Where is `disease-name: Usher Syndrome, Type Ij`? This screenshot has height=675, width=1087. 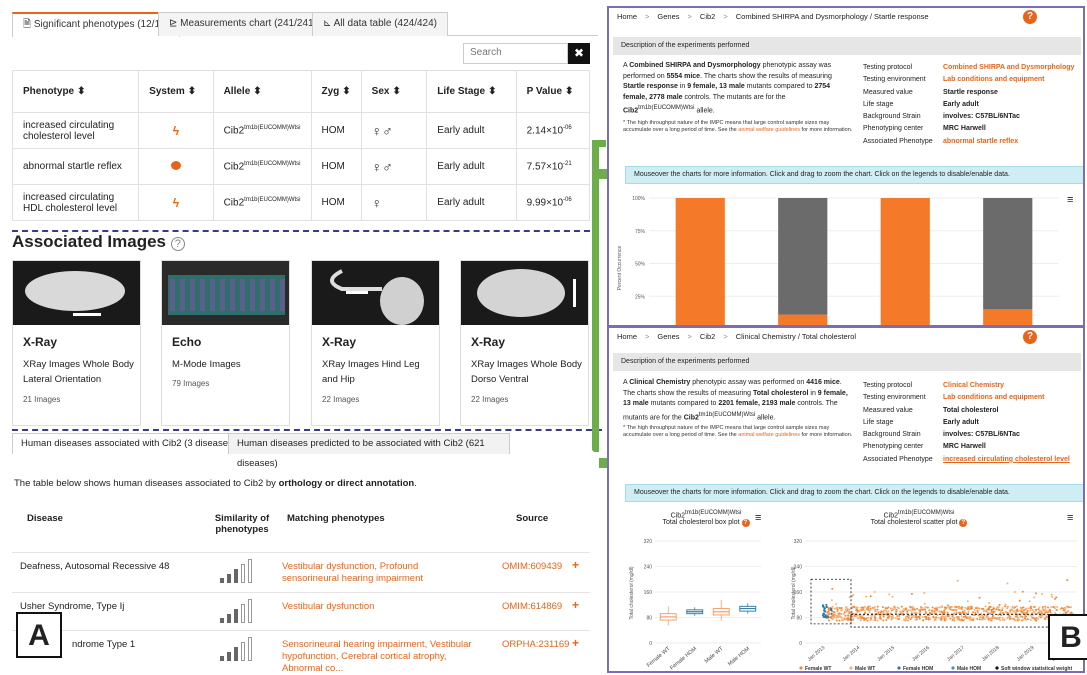 disease-name: Usher Syndrome, Type Ij is located at coordinates (72, 606).